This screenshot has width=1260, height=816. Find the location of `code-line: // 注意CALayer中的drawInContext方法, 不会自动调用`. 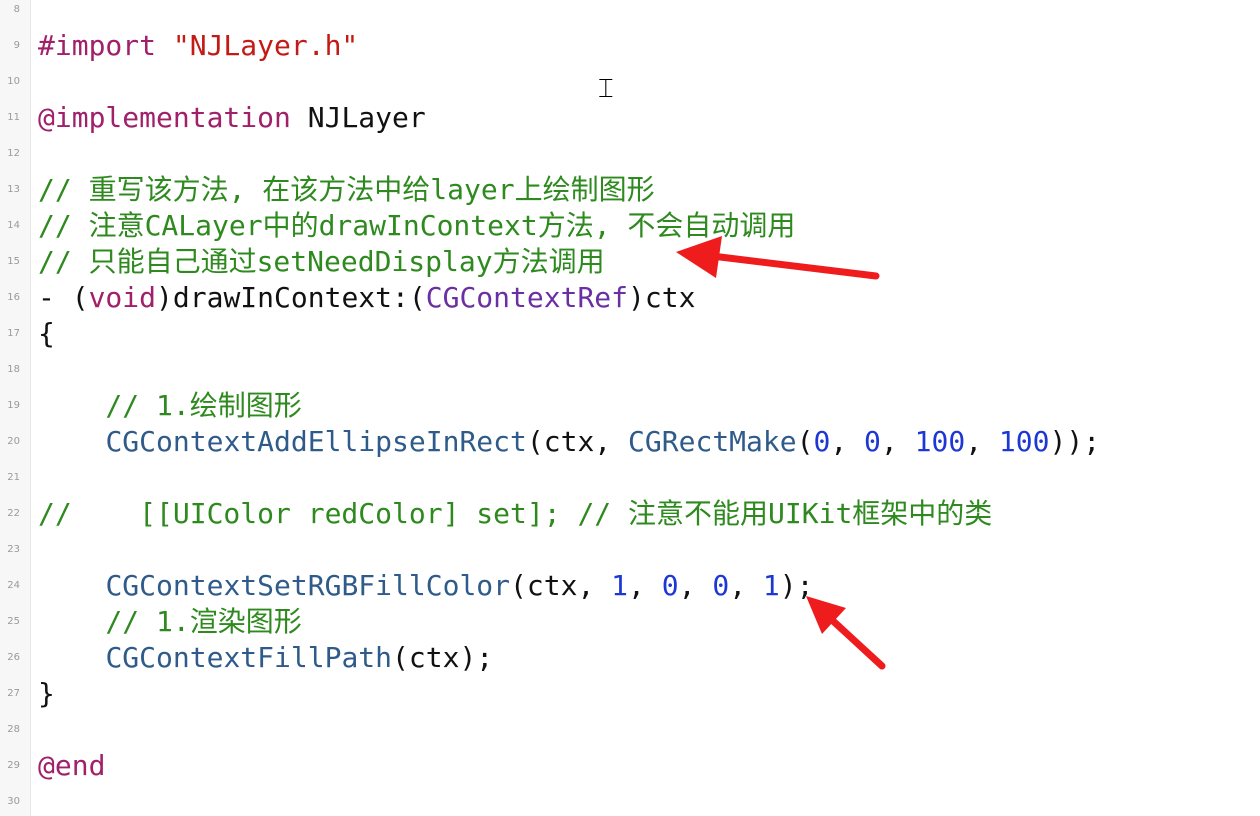

code-line: // 注意CALayer中的drawInContext方法, 不会自动调用 is located at coordinates (416, 226).